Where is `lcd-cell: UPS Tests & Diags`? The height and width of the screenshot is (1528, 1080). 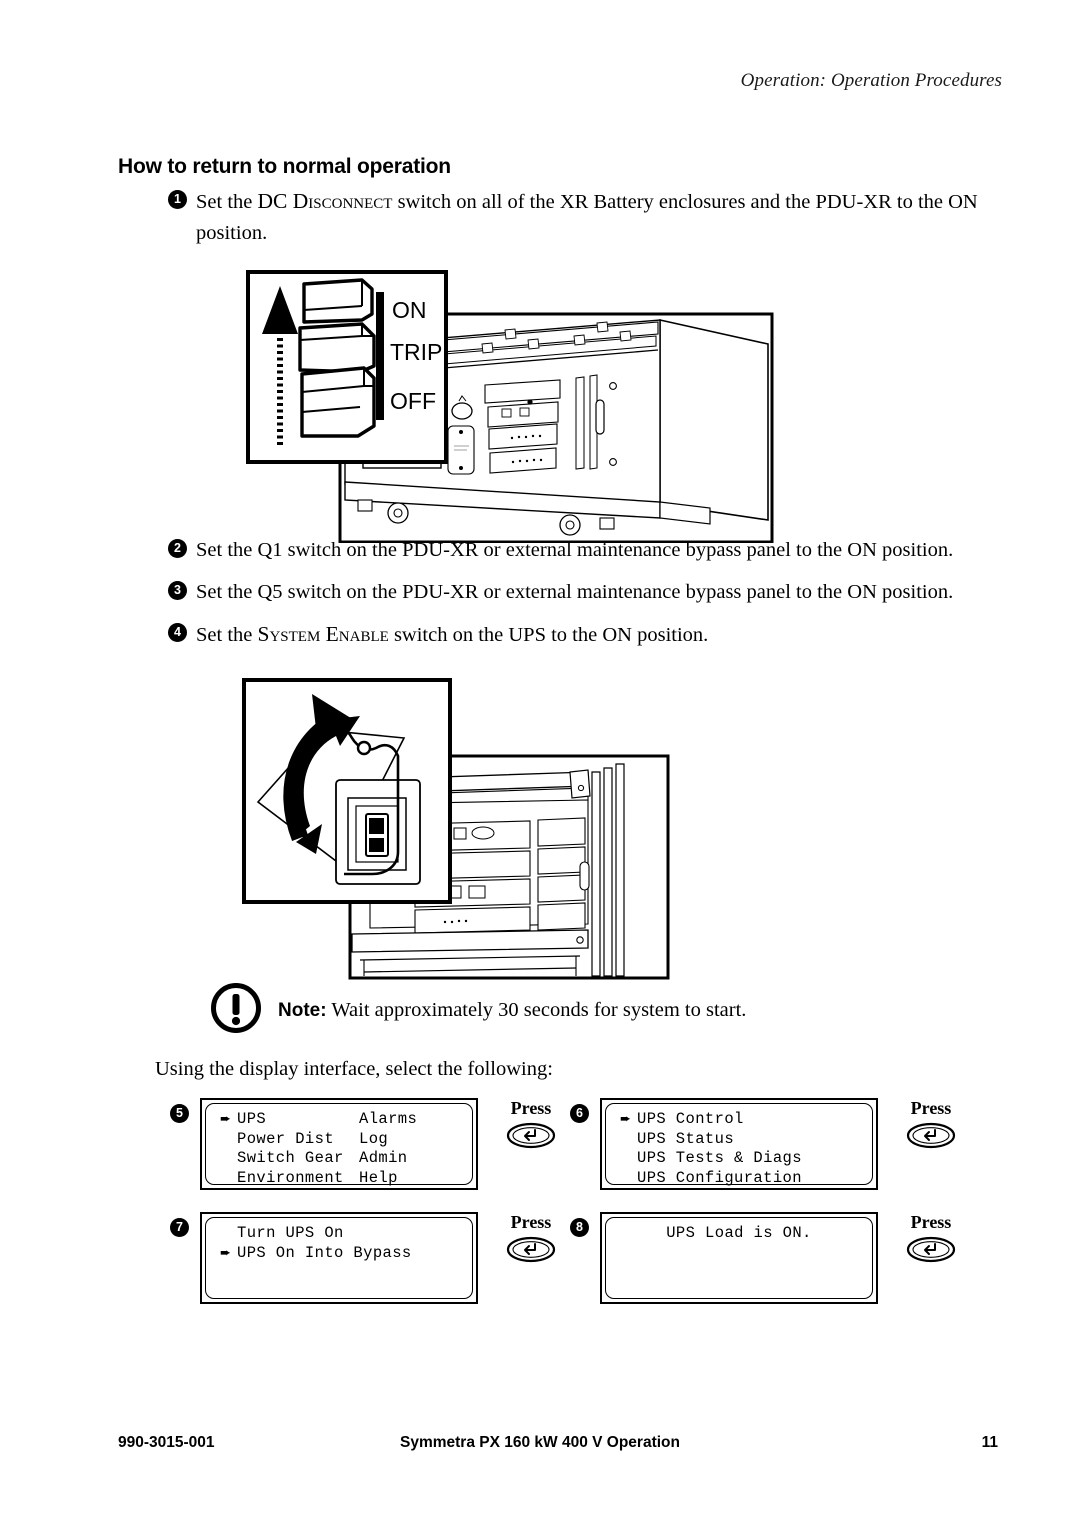
lcd-cell: UPS Tests & Diags is located at coordinates (754, 1159).